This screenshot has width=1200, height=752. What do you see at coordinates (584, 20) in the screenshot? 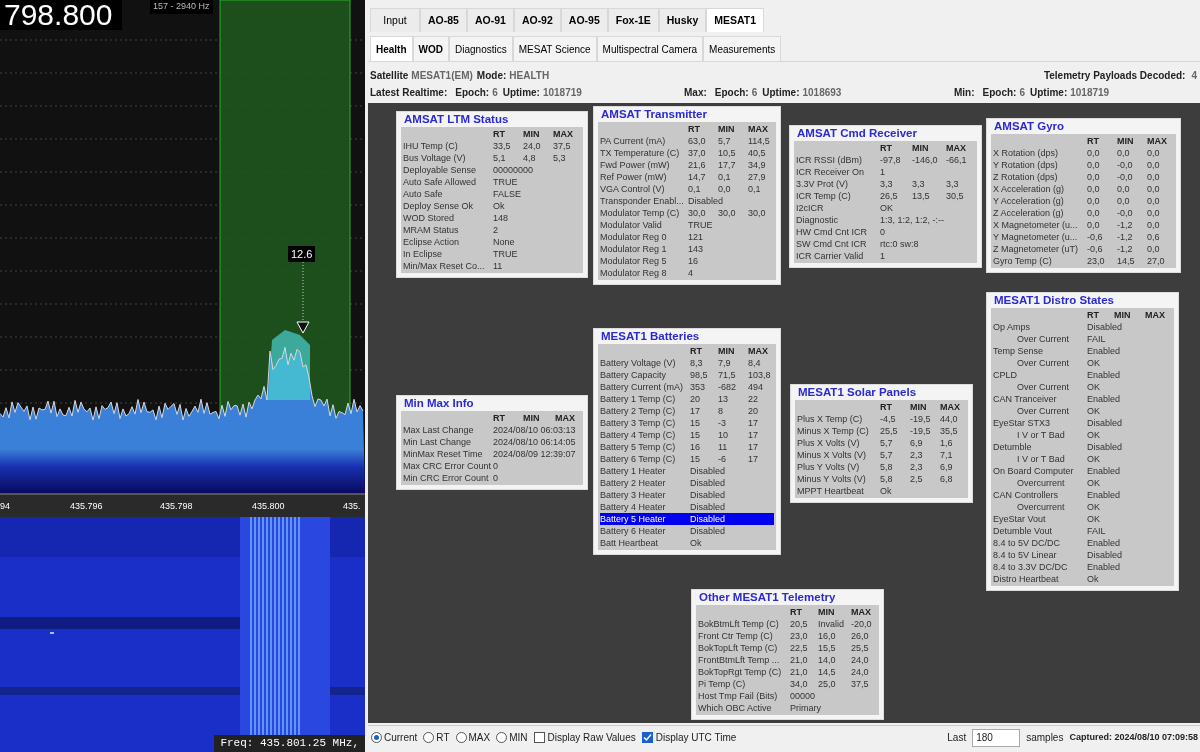
I see `satellite-tab: AO-95` at bounding box center [584, 20].